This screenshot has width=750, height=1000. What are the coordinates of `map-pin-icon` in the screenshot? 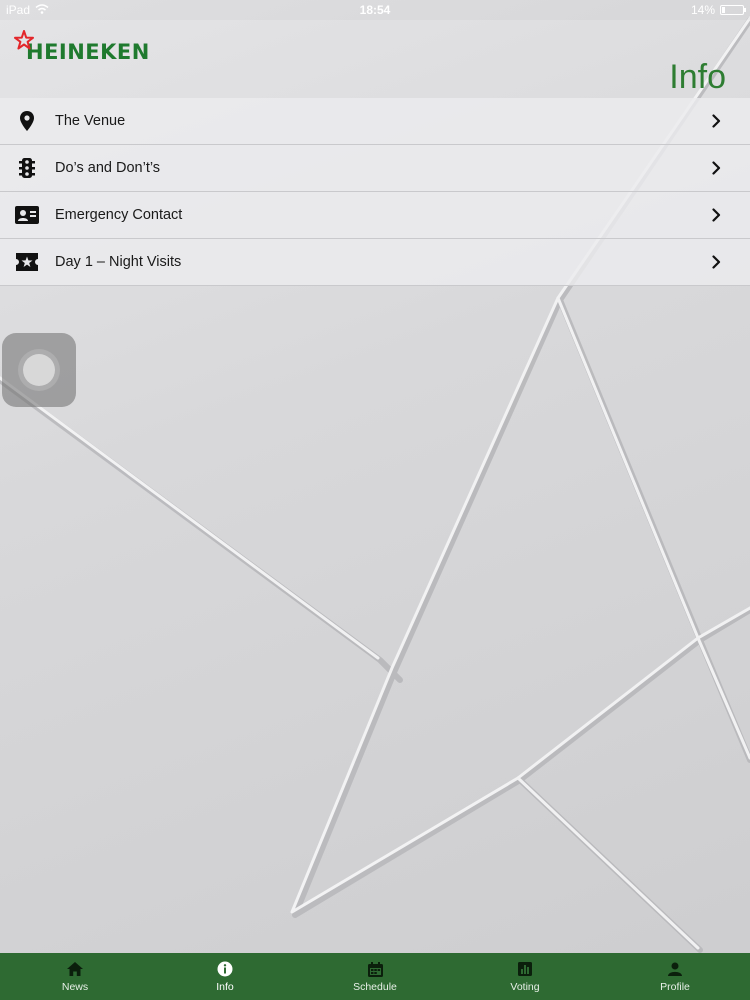 It's located at (27, 121).